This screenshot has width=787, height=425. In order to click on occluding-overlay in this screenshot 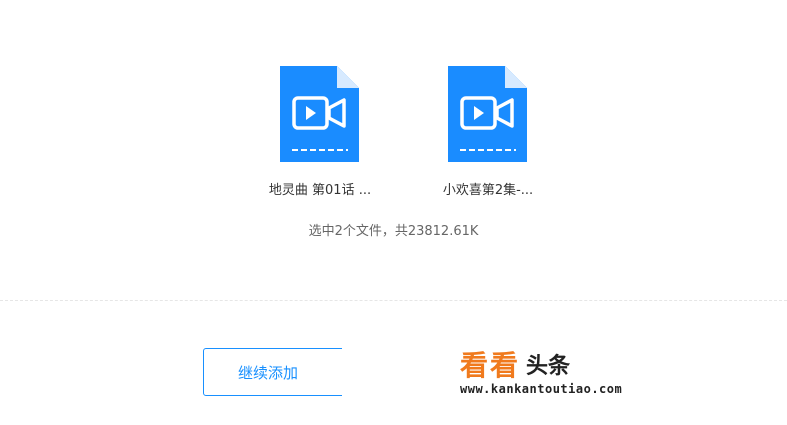, I will do `click(392, 375)`.